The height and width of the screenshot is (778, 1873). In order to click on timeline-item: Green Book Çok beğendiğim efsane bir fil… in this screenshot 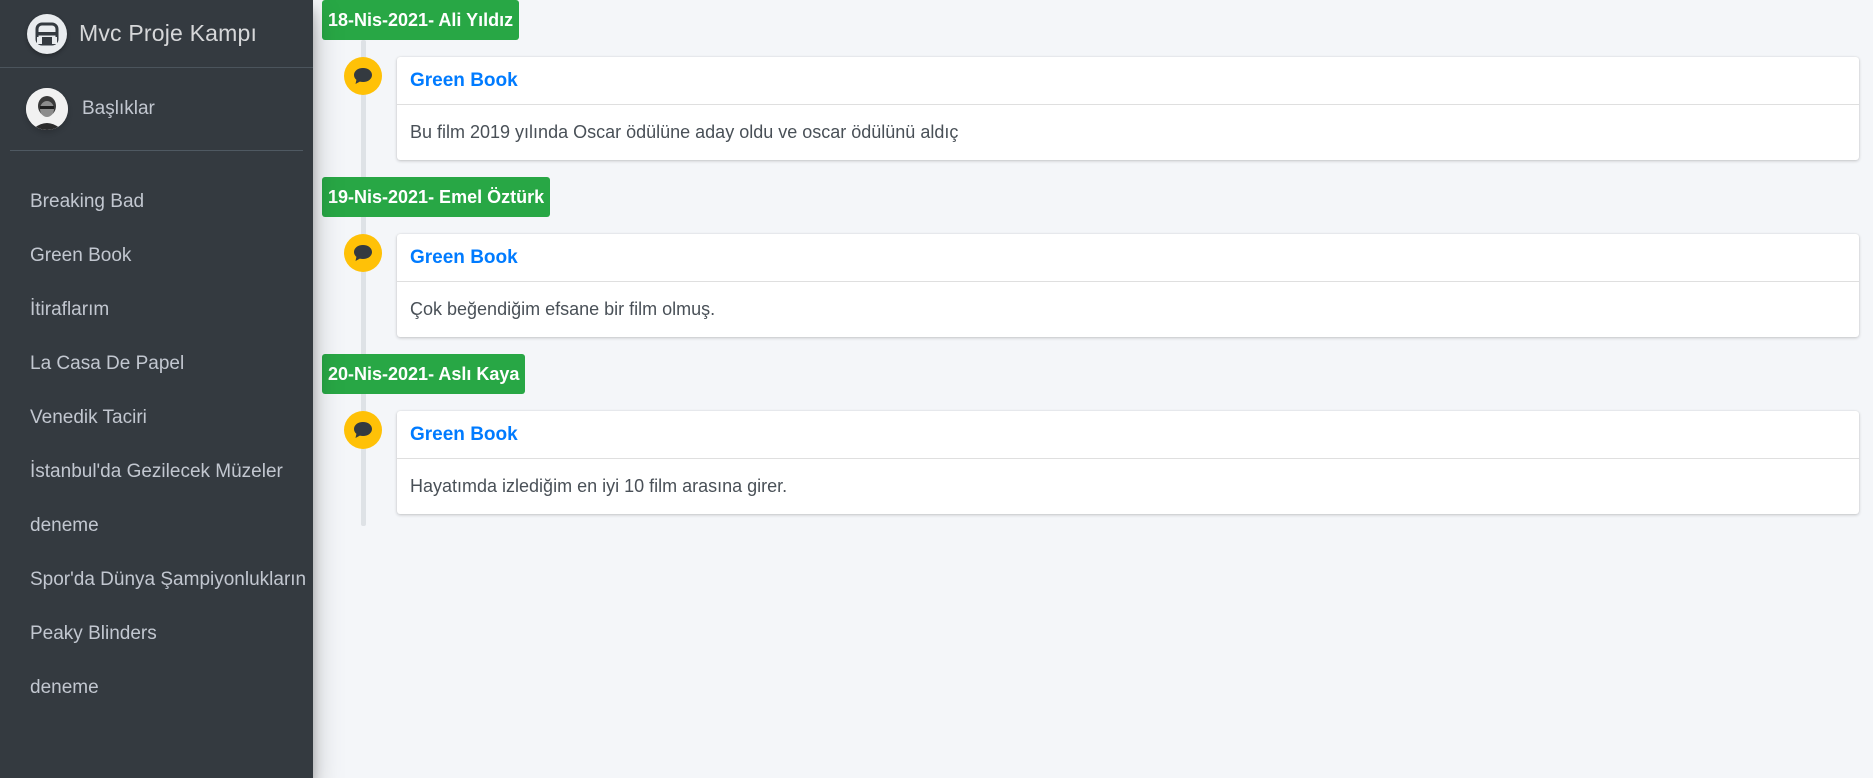, I will do `click(1101, 285)`.